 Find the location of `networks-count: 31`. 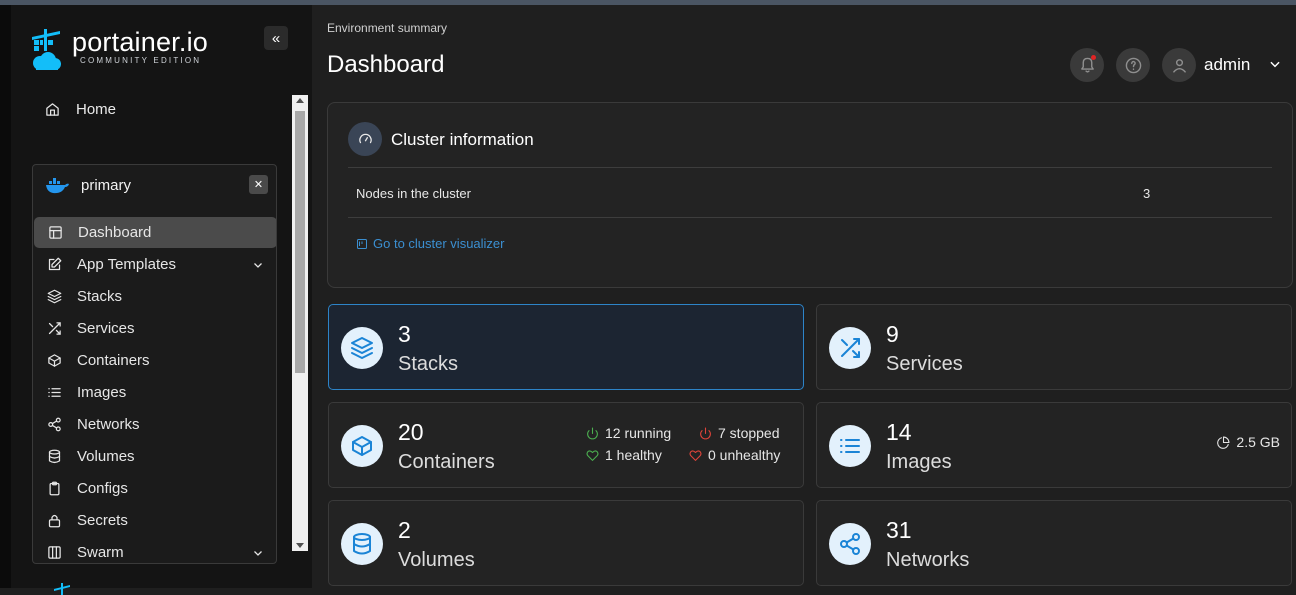

networks-count: 31 is located at coordinates (899, 530).